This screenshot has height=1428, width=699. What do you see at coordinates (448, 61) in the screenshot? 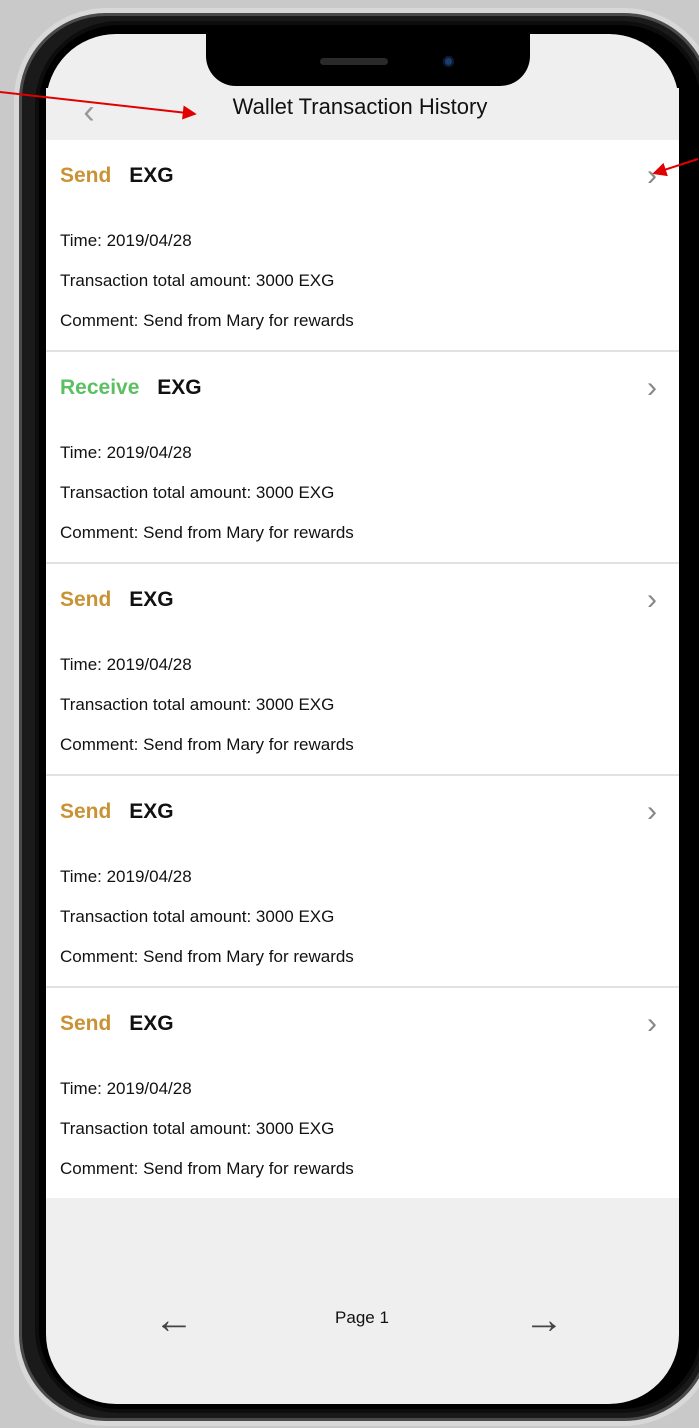
I see `front-camera` at bounding box center [448, 61].